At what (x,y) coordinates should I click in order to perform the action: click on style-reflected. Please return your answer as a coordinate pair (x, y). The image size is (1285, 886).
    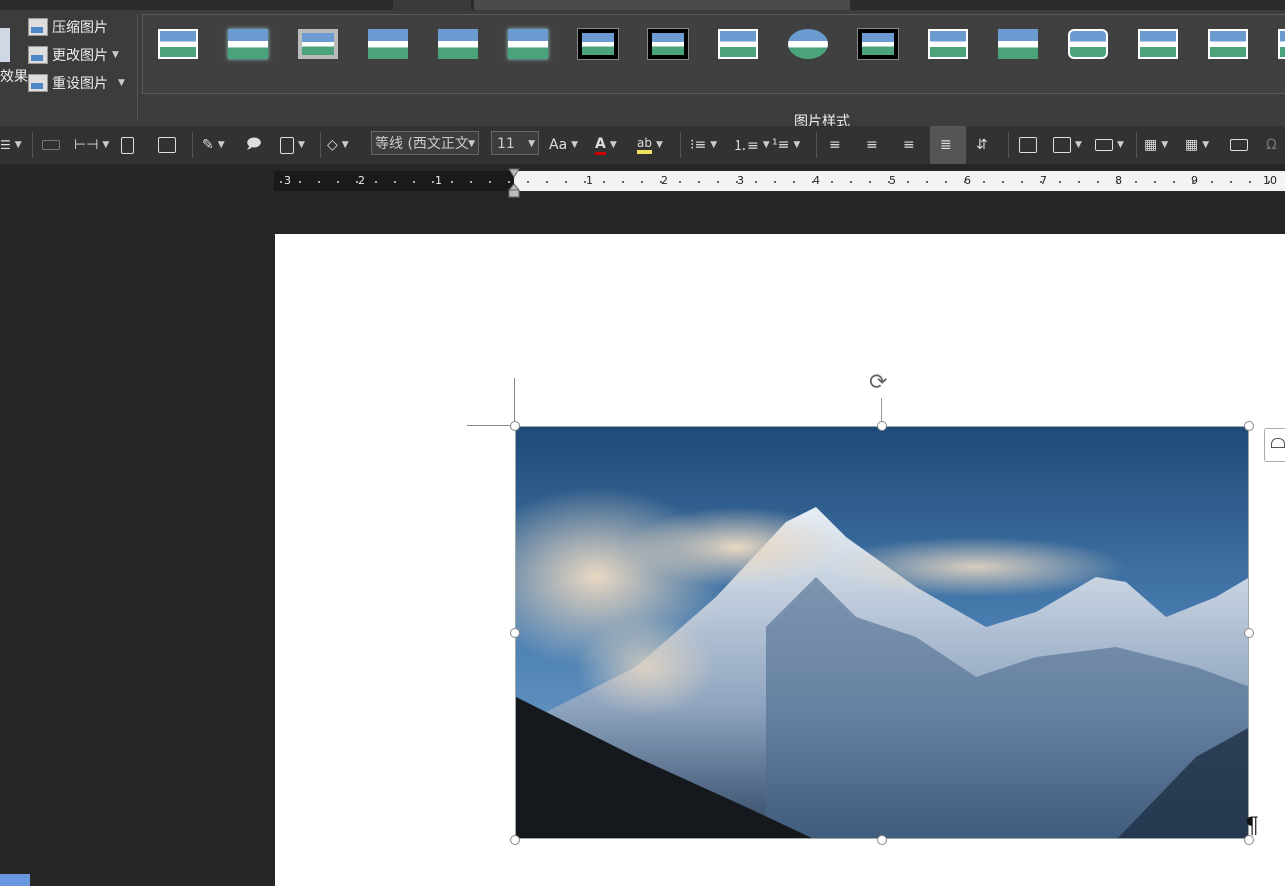
    Looking at the image, I should click on (458, 45).